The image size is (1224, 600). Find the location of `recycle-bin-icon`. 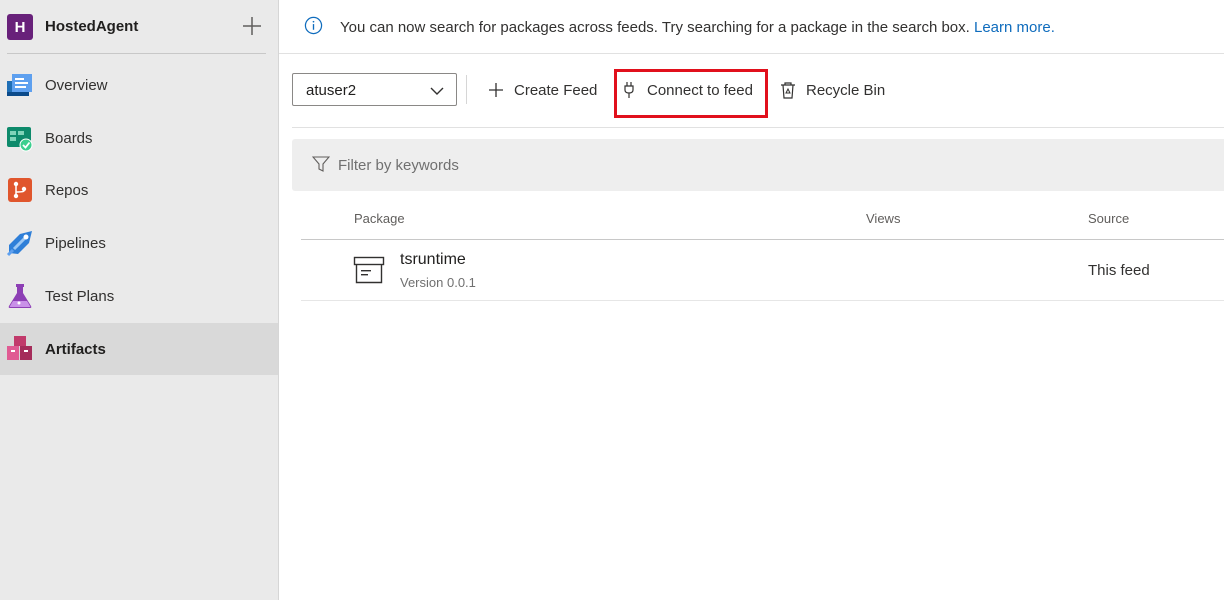

recycle-bin-icon is located at coordinates (788, 90).